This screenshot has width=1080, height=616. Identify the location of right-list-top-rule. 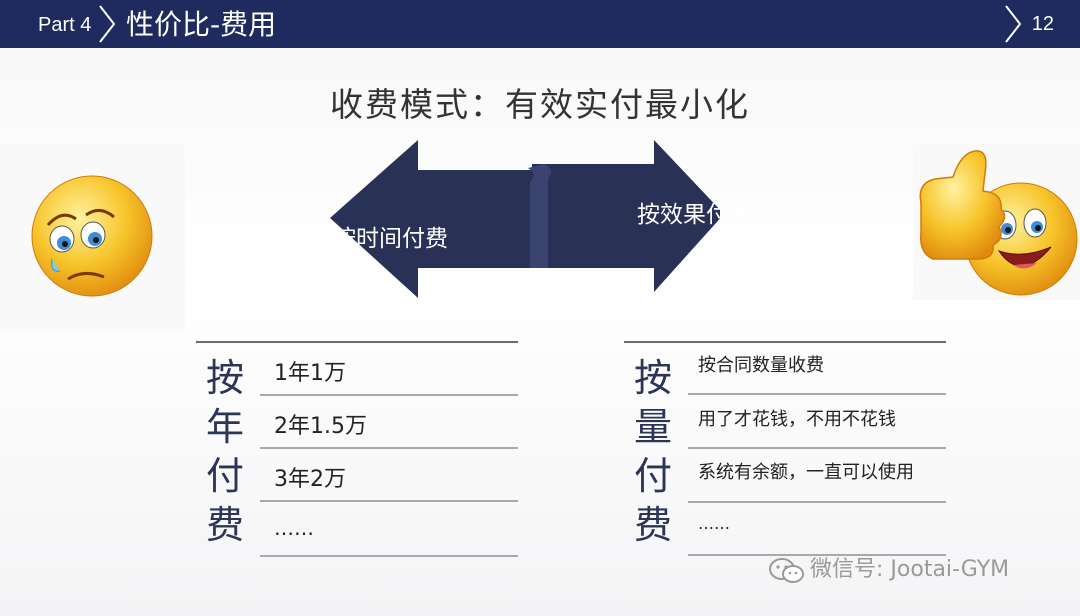
(785, 342).